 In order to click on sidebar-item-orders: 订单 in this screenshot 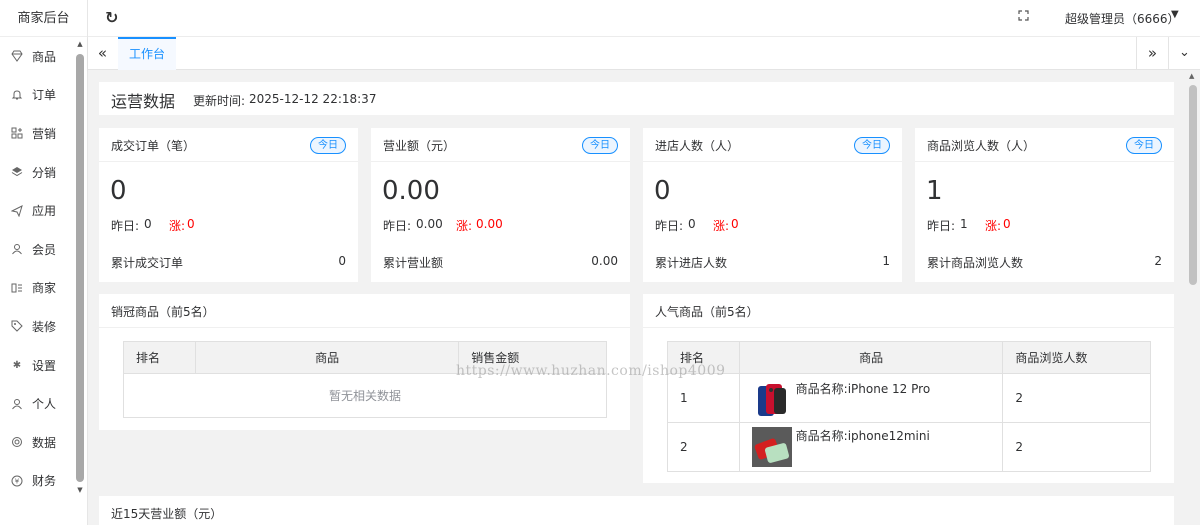, I will do `click(39, 95)`.